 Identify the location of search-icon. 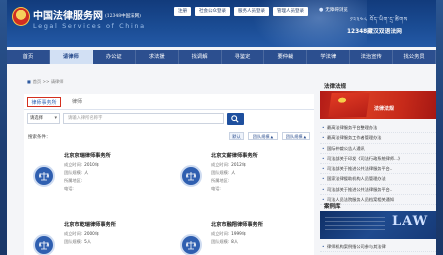
(235, 119).